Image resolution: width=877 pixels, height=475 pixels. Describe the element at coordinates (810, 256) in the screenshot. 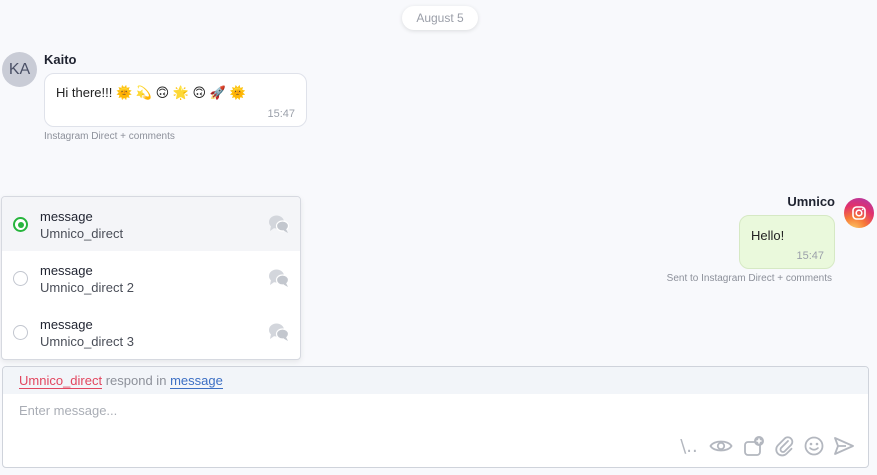

I see `outgoing-message-time: 15:47` at that location.